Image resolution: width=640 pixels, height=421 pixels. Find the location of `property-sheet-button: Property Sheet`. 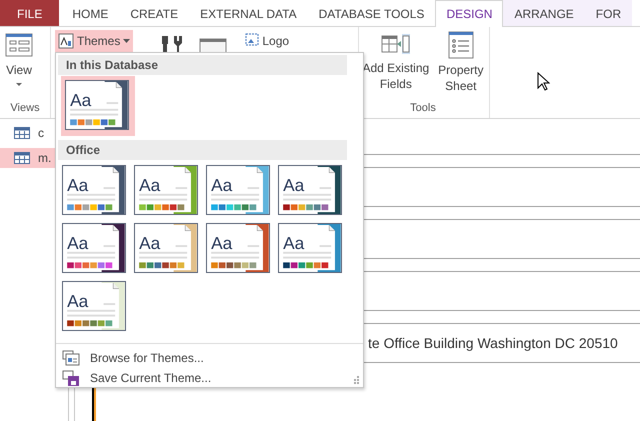

property-sheet-button: Property Sheet is located at coordinates (460, 66).